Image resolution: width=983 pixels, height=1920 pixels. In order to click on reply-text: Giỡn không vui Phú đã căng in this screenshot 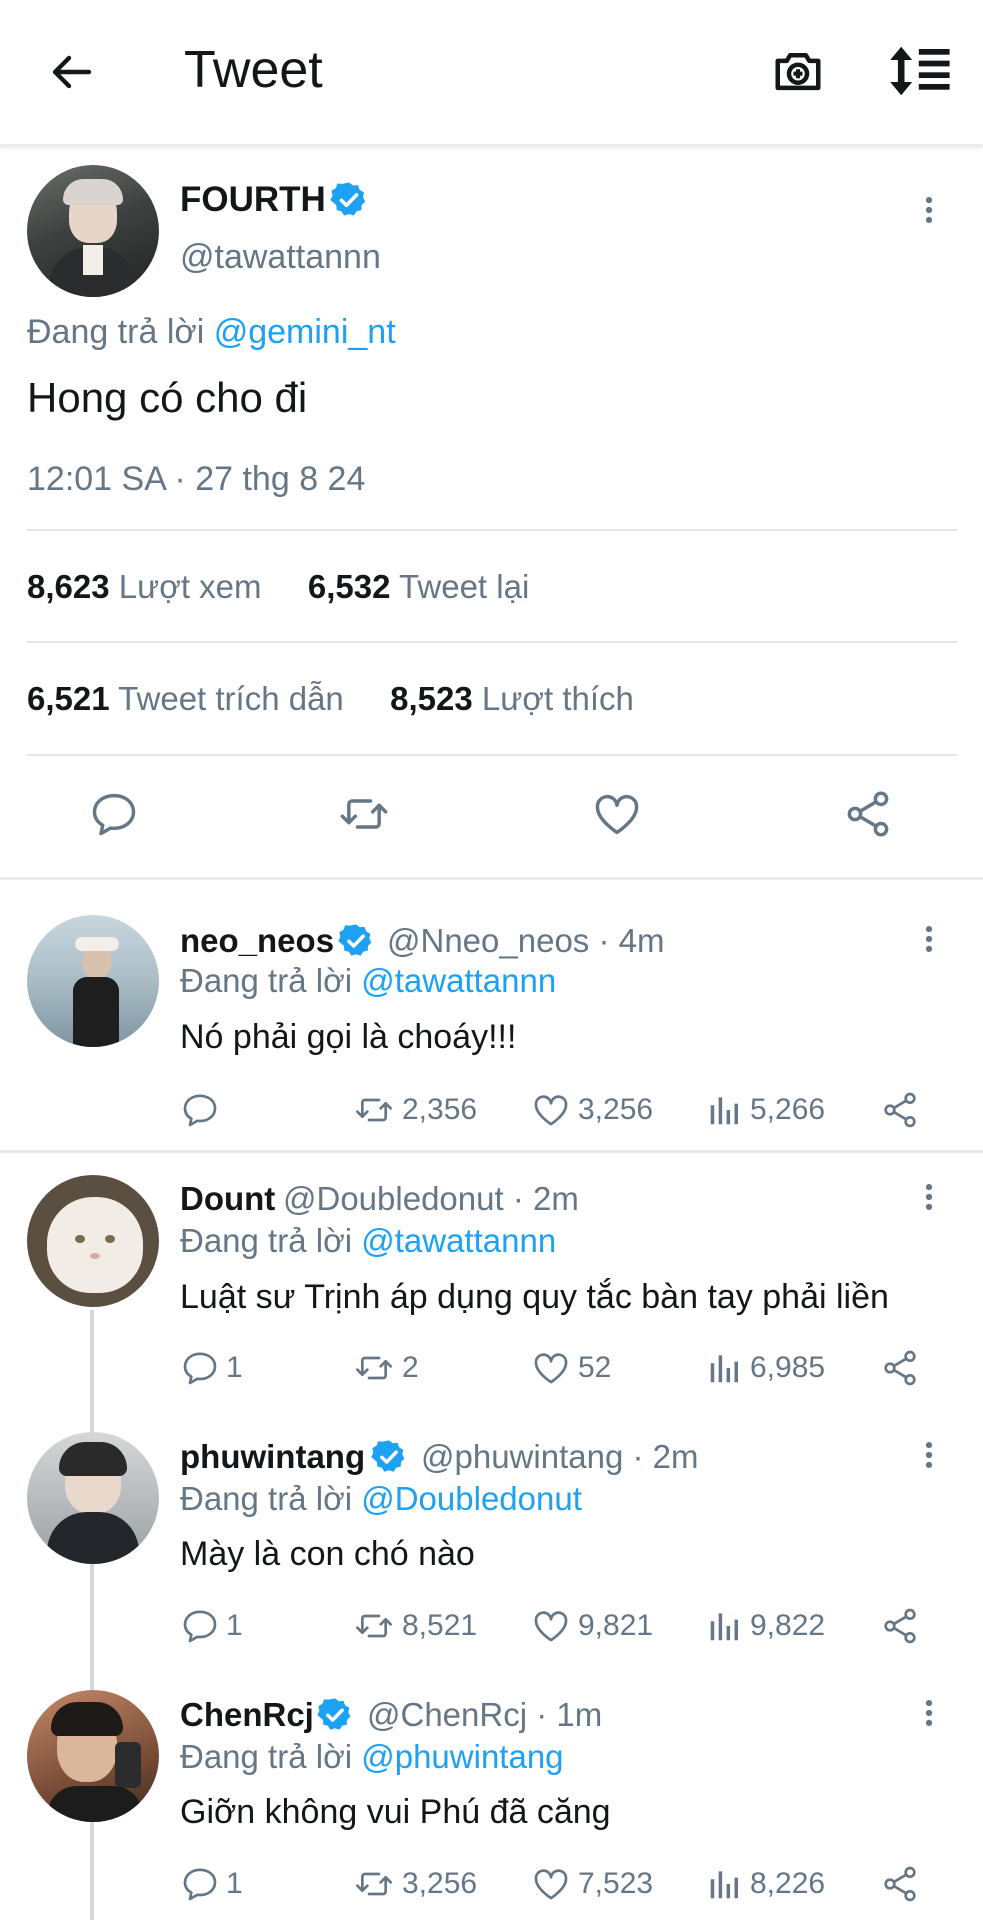, I will do `click(395, 1812)`.